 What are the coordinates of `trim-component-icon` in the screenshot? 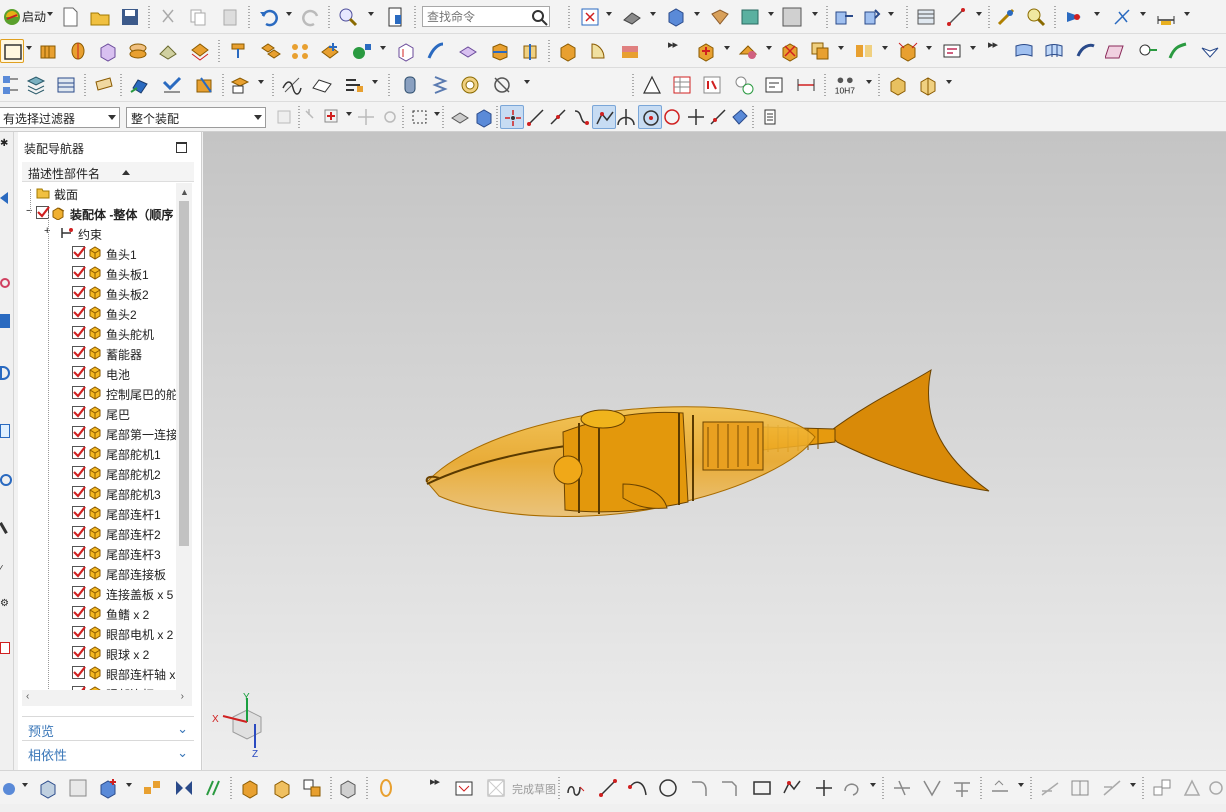 It's located at (214, 788).